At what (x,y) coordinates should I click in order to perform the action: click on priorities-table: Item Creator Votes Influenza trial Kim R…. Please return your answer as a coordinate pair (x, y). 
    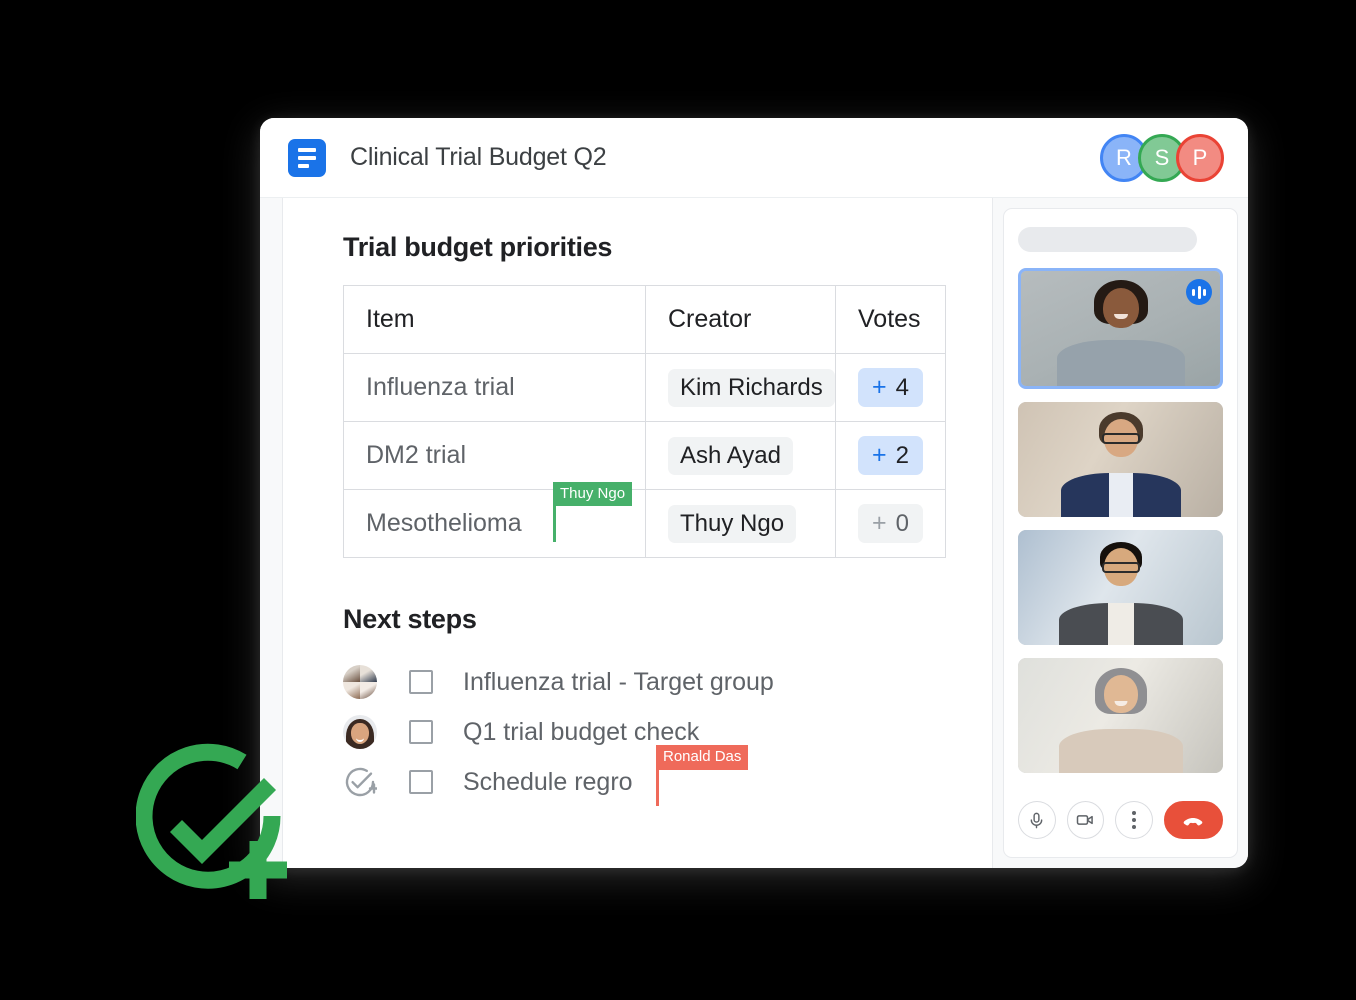
    Looking at the image, I should click on (644, 421).